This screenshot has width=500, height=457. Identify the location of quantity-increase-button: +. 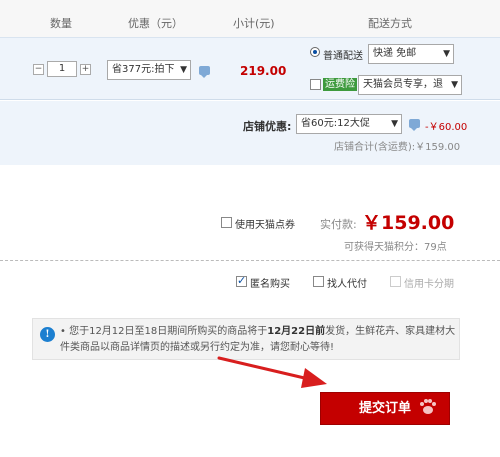
(85, 69).